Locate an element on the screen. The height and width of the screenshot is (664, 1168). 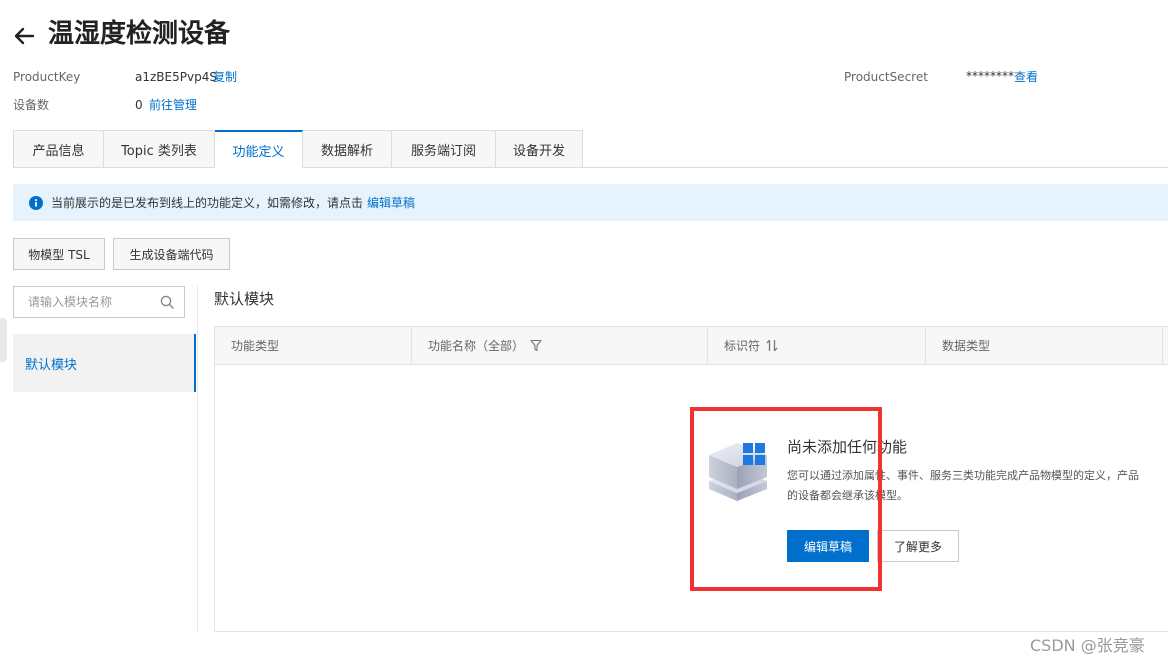
copy-link: 复制 is located at coordinates (225, 77).